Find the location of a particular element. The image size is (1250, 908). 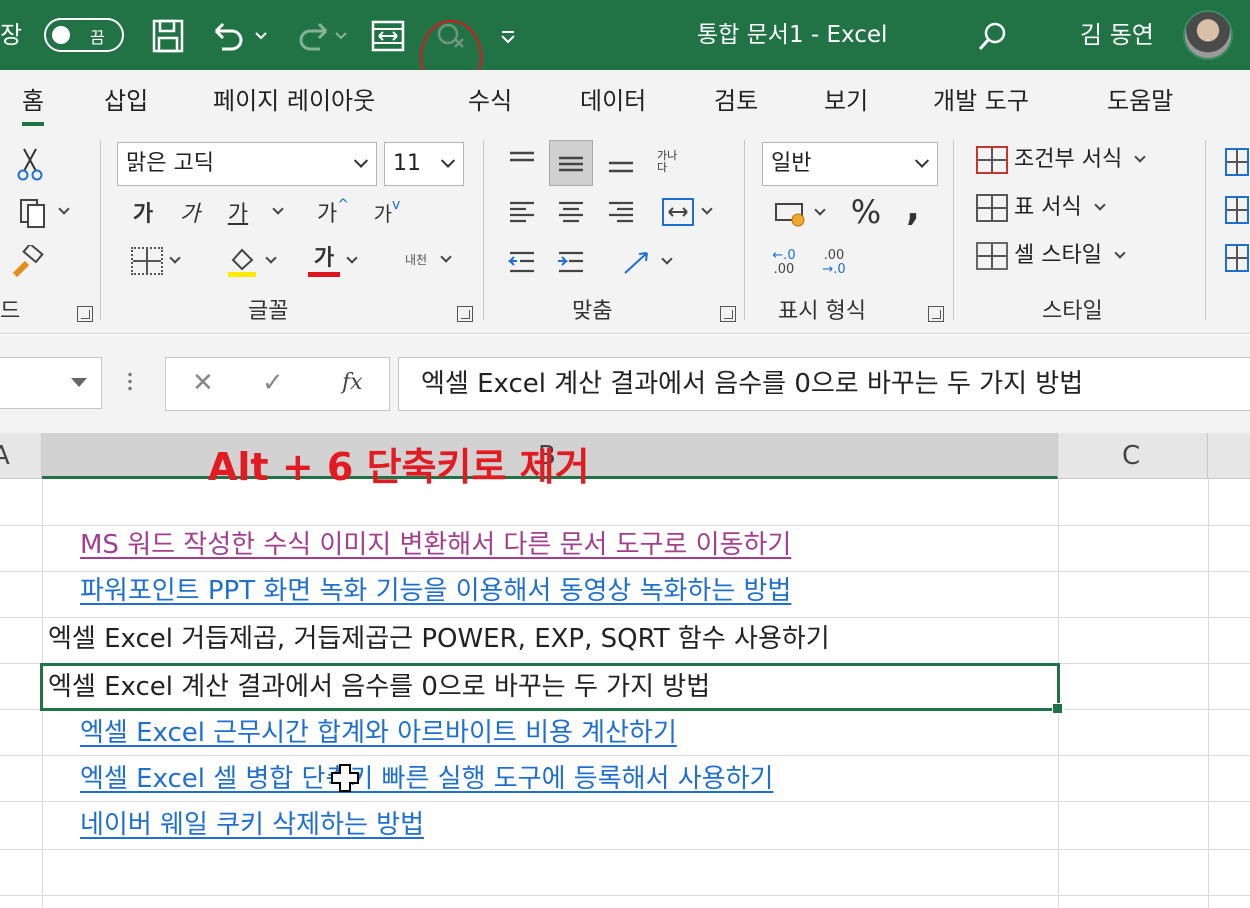

column-c-label: C is located at coordinates (1131, 456).